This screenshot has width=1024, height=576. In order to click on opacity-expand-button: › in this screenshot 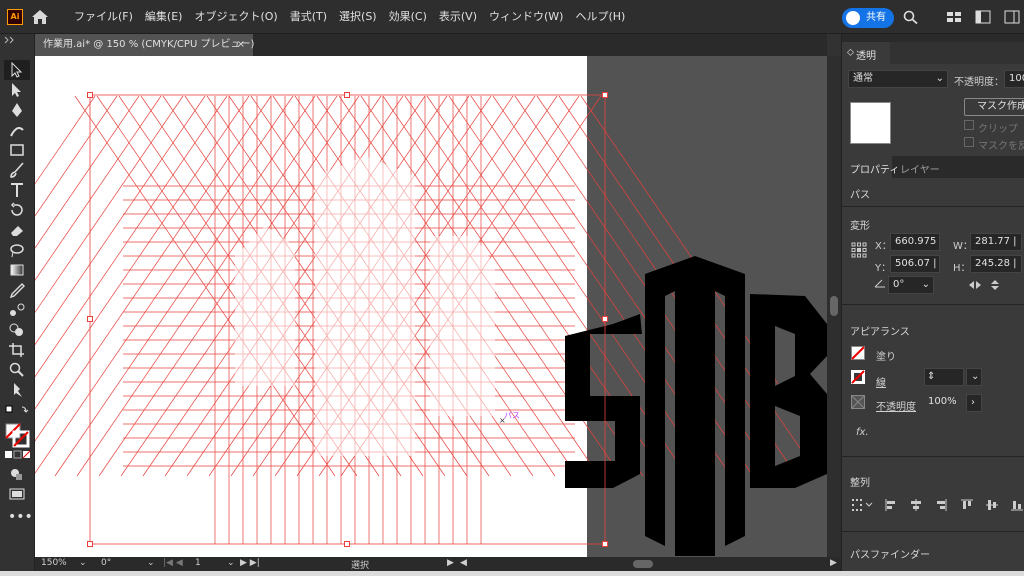, I will do `click(974, 403)`.